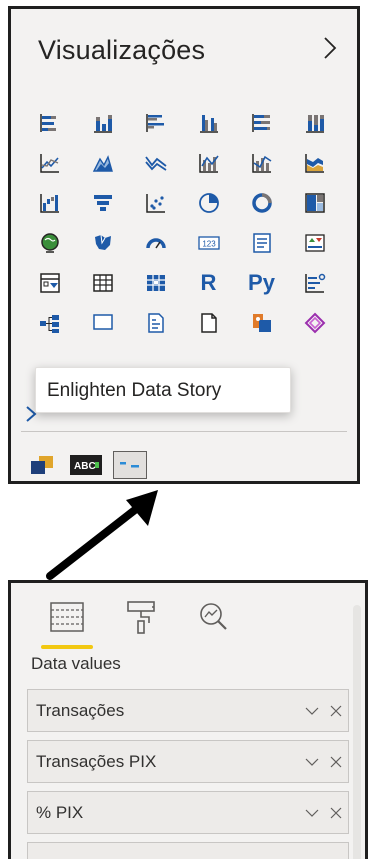 Image resolution: width=370 pixels, height=859 pixels. Describe the element at coordinates (122, 50) in the screenshot. I see `pane-title: Visualizações` at that location.